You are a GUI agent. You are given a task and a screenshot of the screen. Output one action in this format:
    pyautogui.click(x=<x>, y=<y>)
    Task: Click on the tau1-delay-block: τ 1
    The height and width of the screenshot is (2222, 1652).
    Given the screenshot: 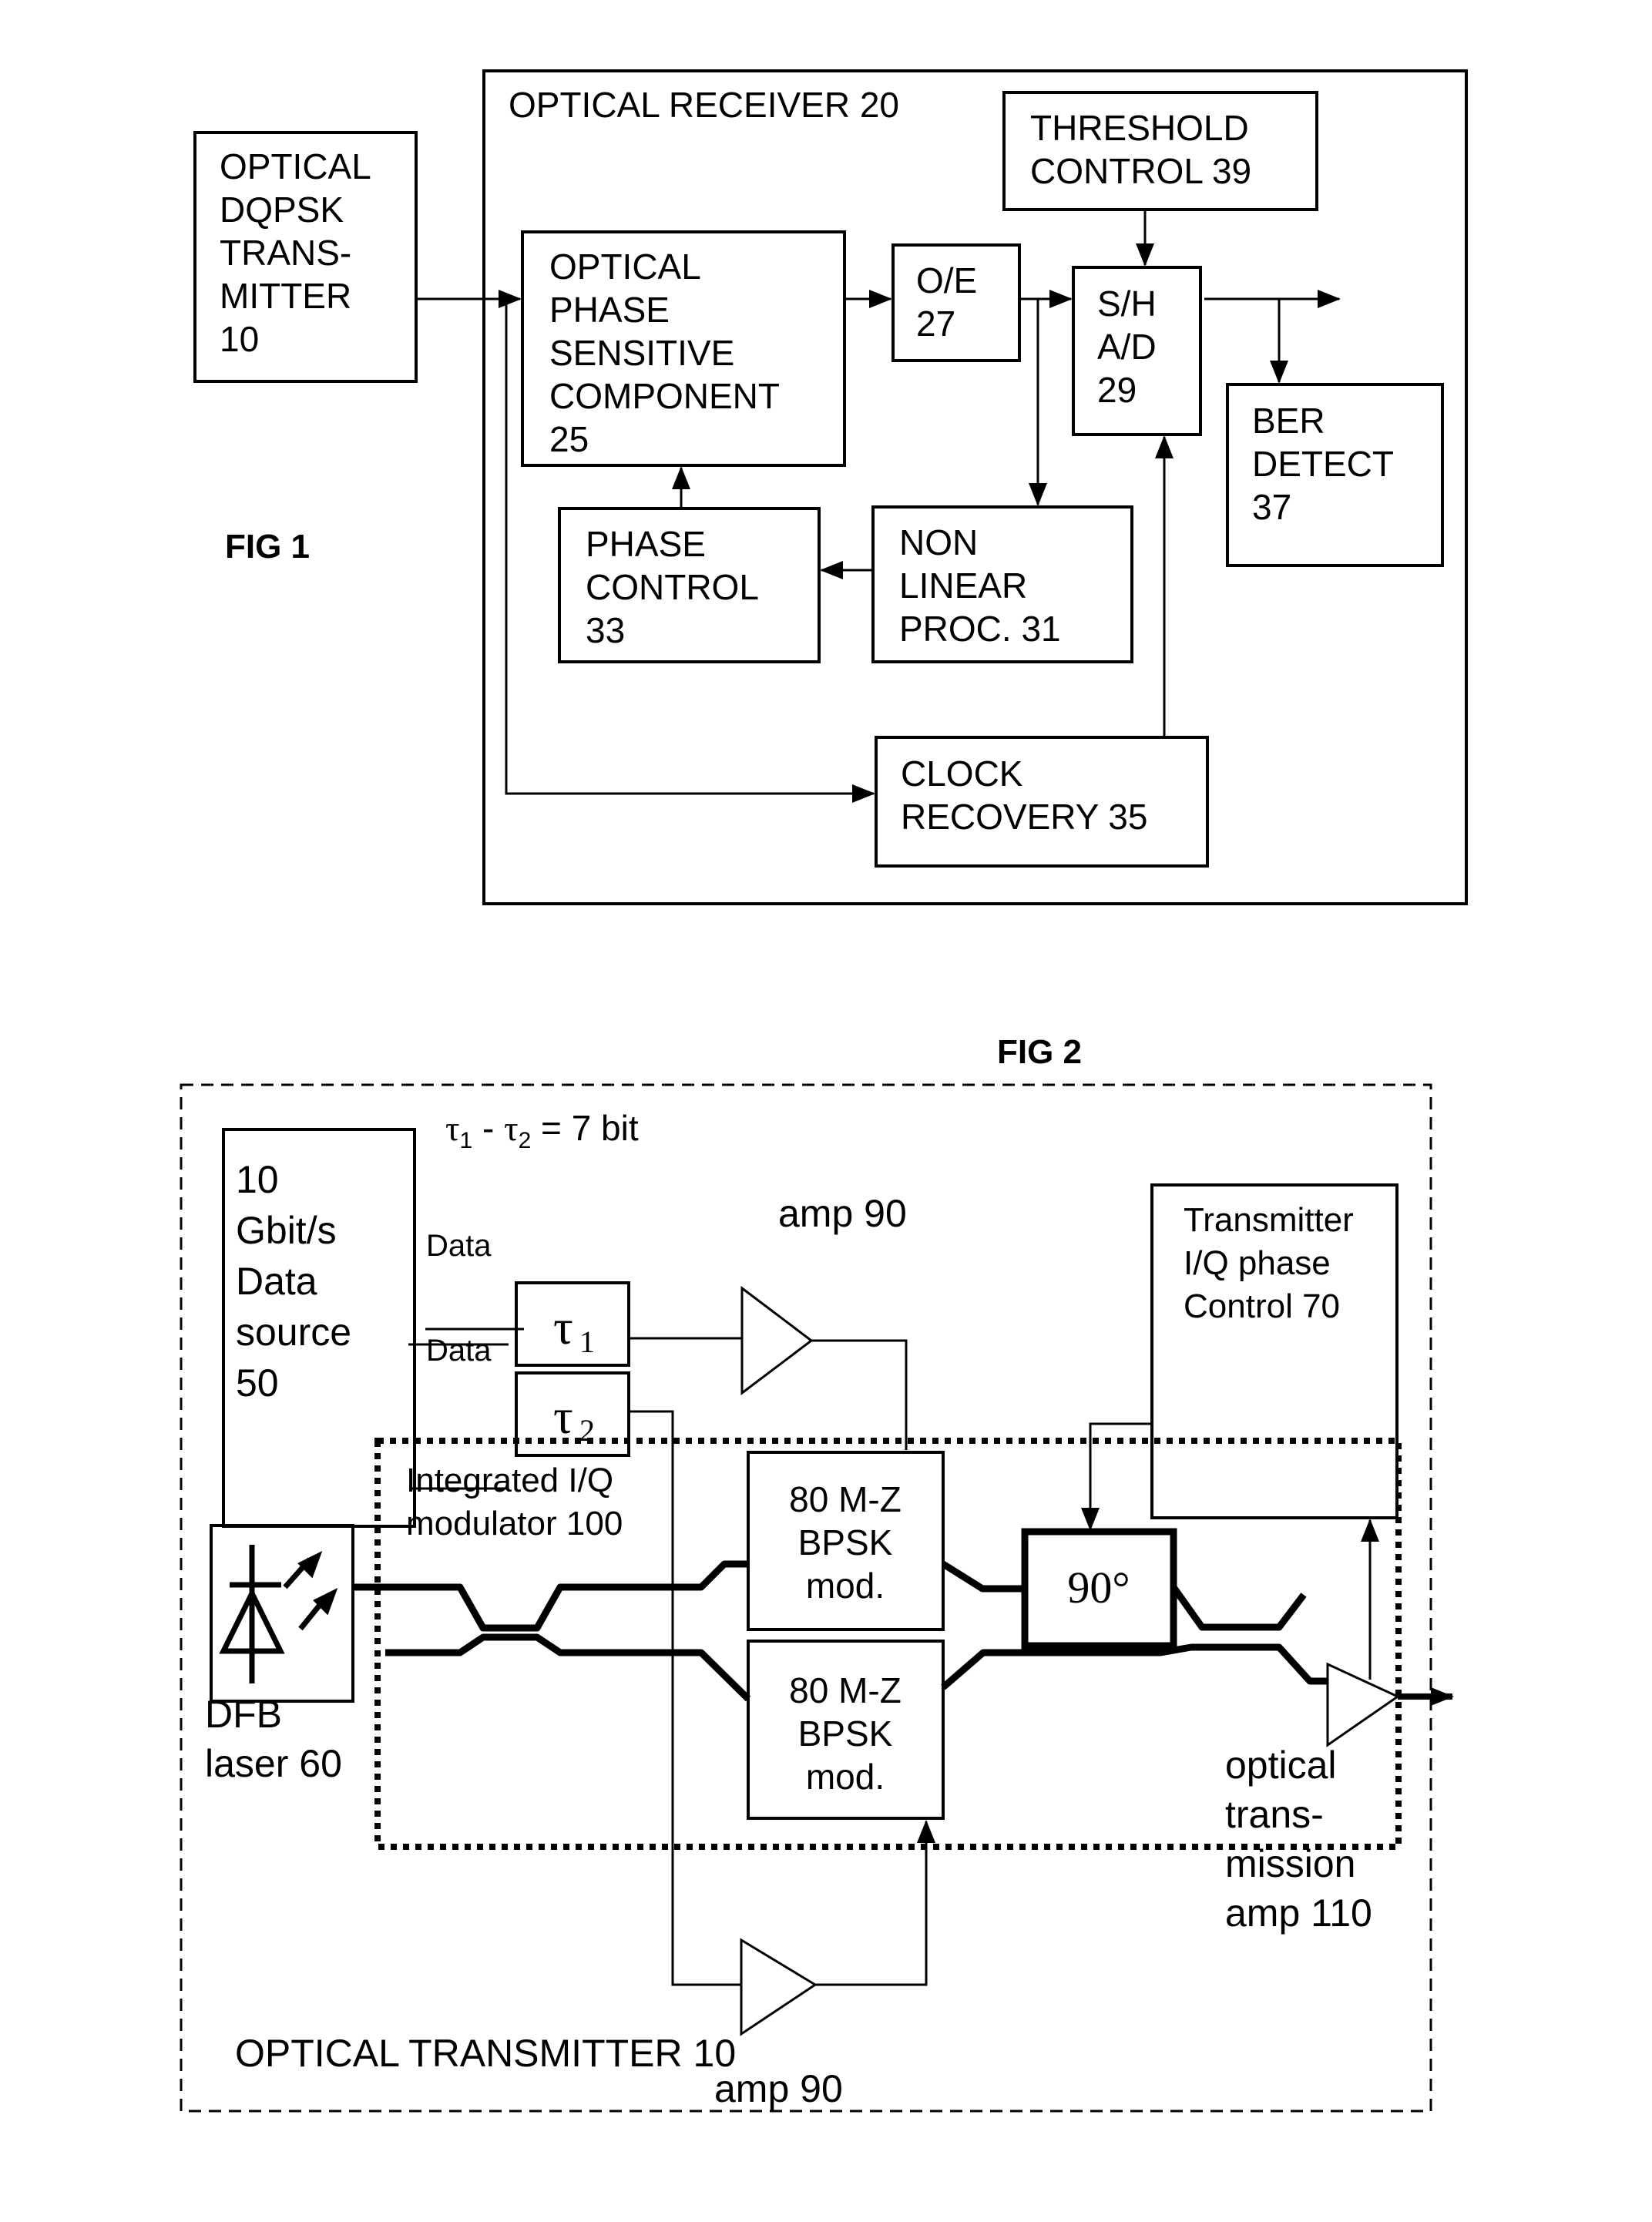 What is the action you would take?
    pyautogui.click(x=573, y=1324)
    